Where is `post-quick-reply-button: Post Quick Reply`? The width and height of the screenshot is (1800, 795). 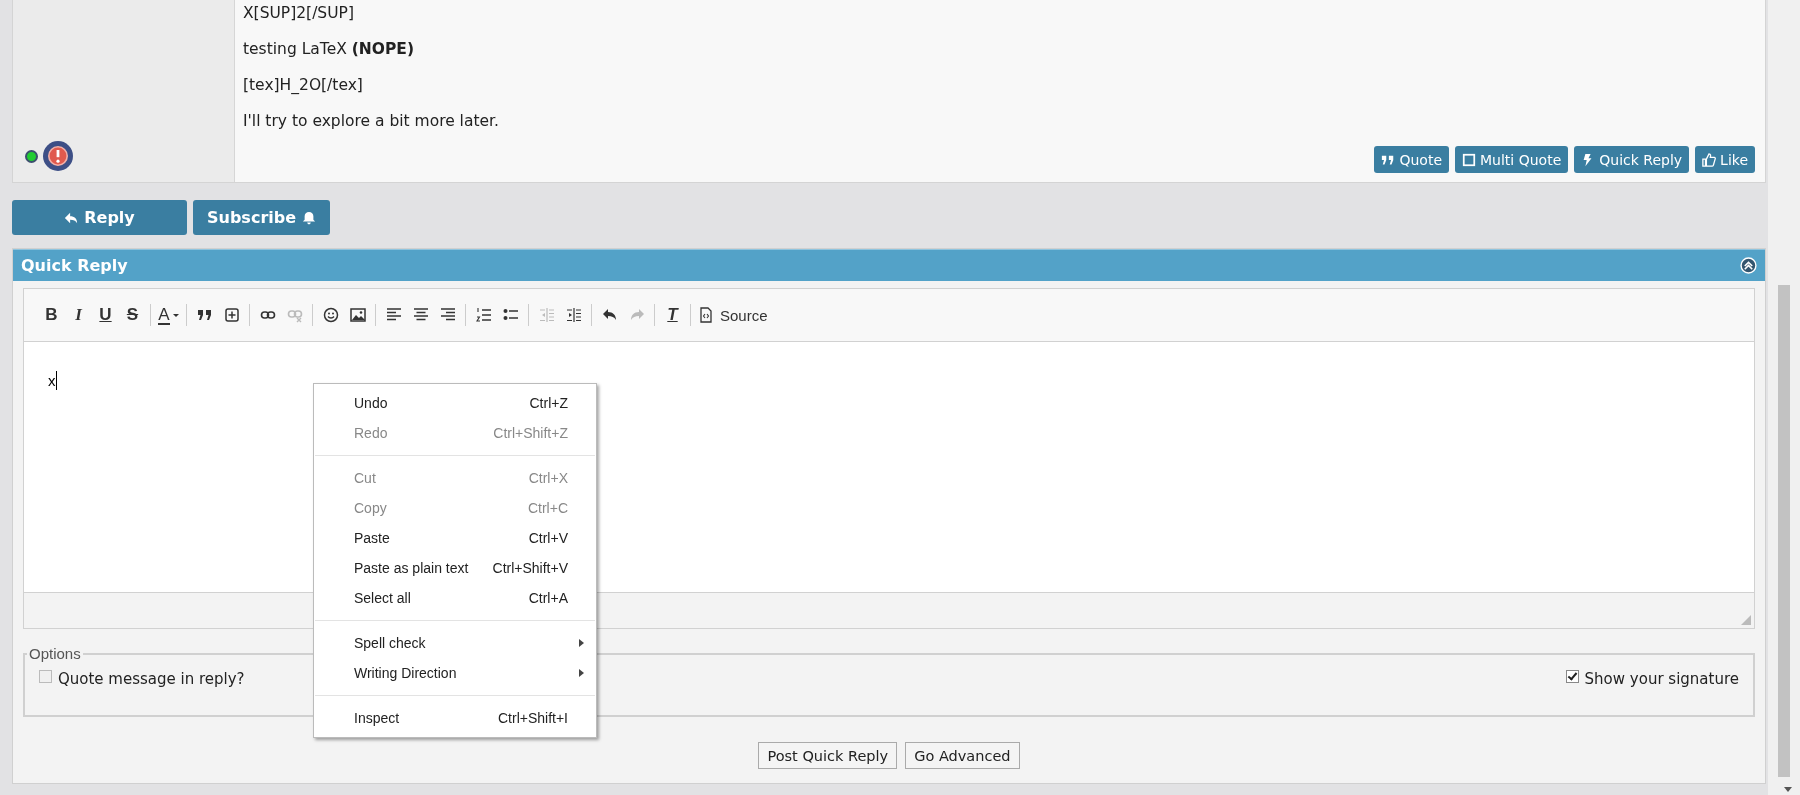
post-quick-reply-button: Post Quick Reply is located at coordinates (828, 755).